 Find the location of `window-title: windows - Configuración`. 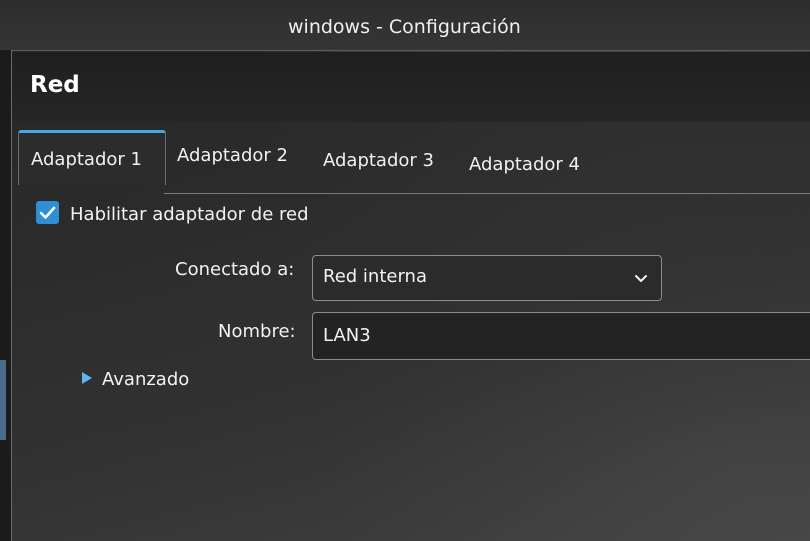

window-title: windows - Configuración is located at coordinates (404, 27).